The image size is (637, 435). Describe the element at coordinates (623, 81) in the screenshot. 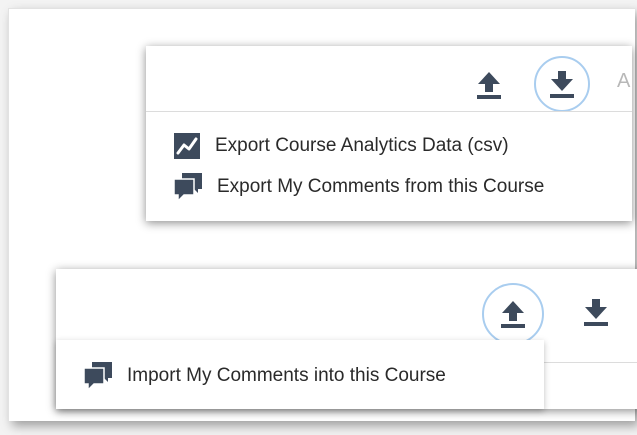

I see `search-field-partial: A` at that location.